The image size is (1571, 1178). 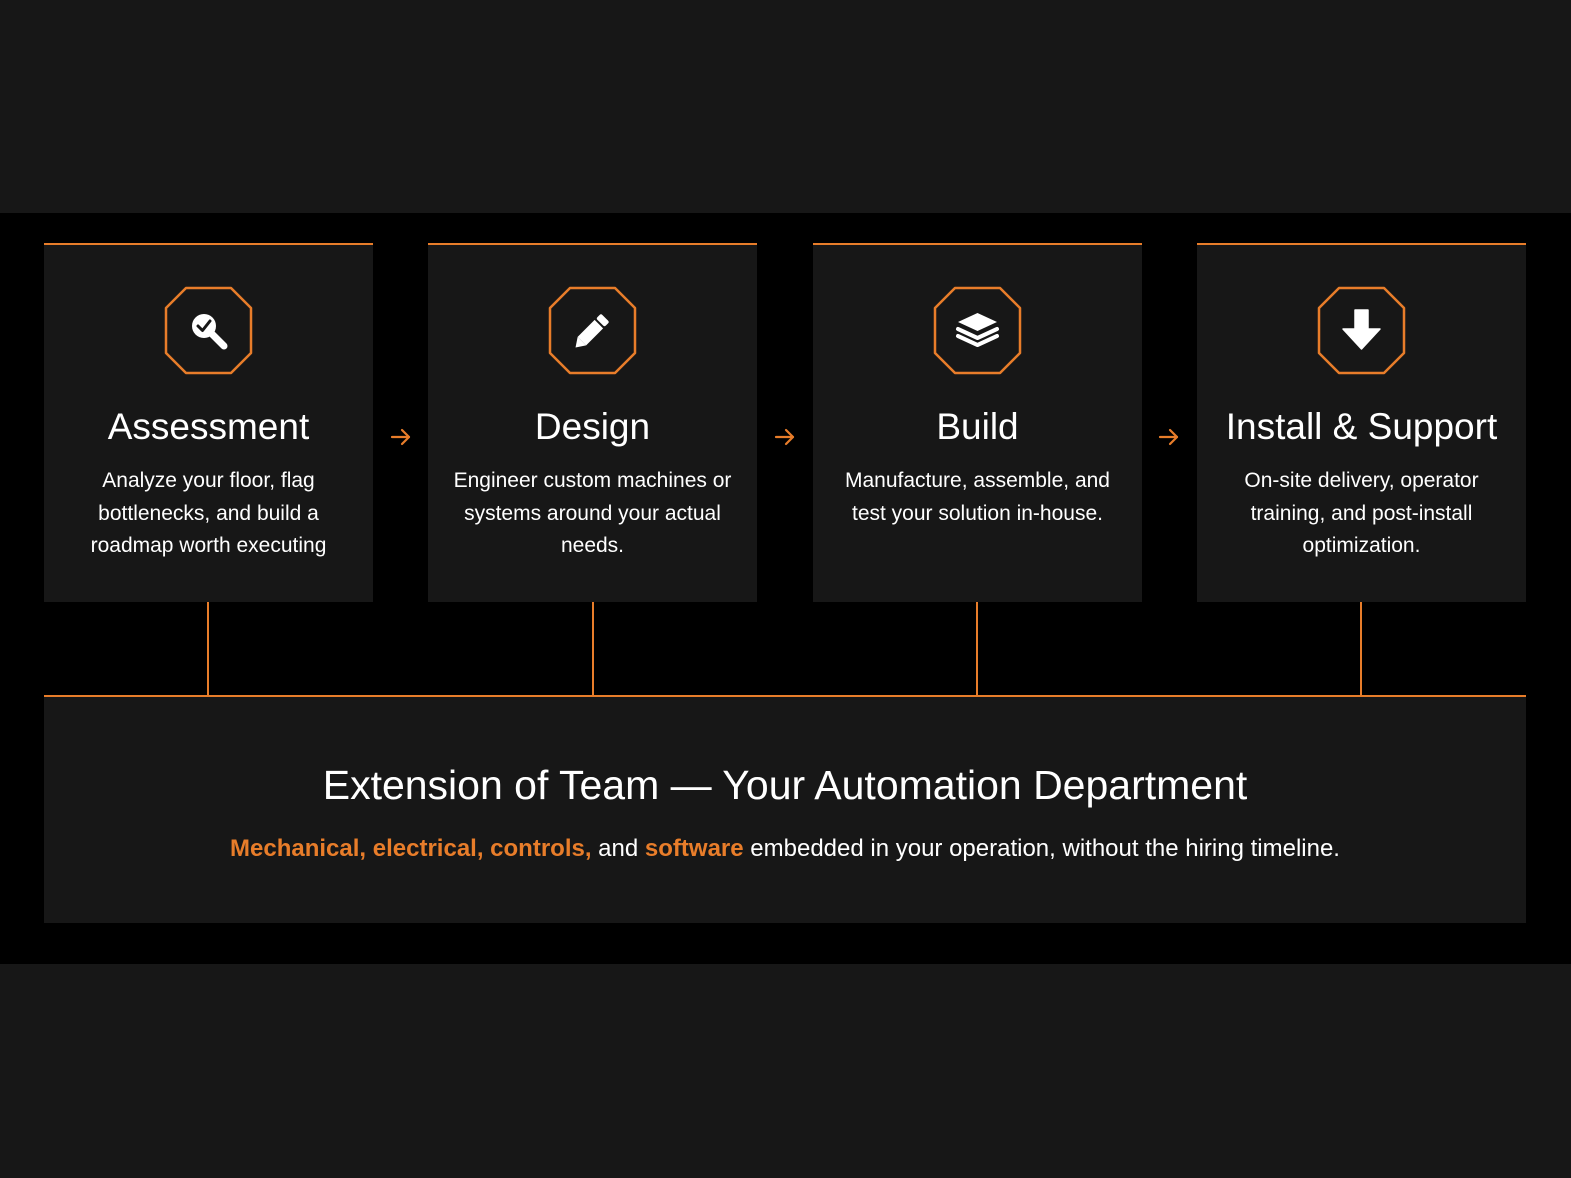 I want to click on magnifier-check-icon, so click(x=208, y=330).